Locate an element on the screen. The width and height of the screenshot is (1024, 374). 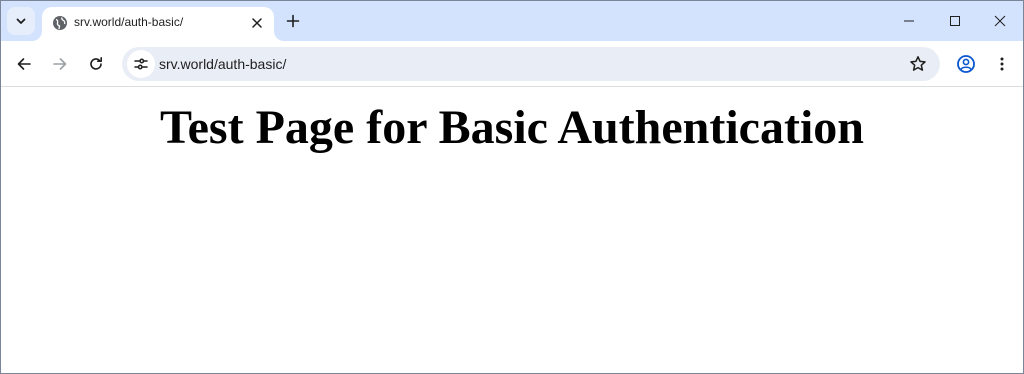
forward-button is located at coordinates (60, 64).